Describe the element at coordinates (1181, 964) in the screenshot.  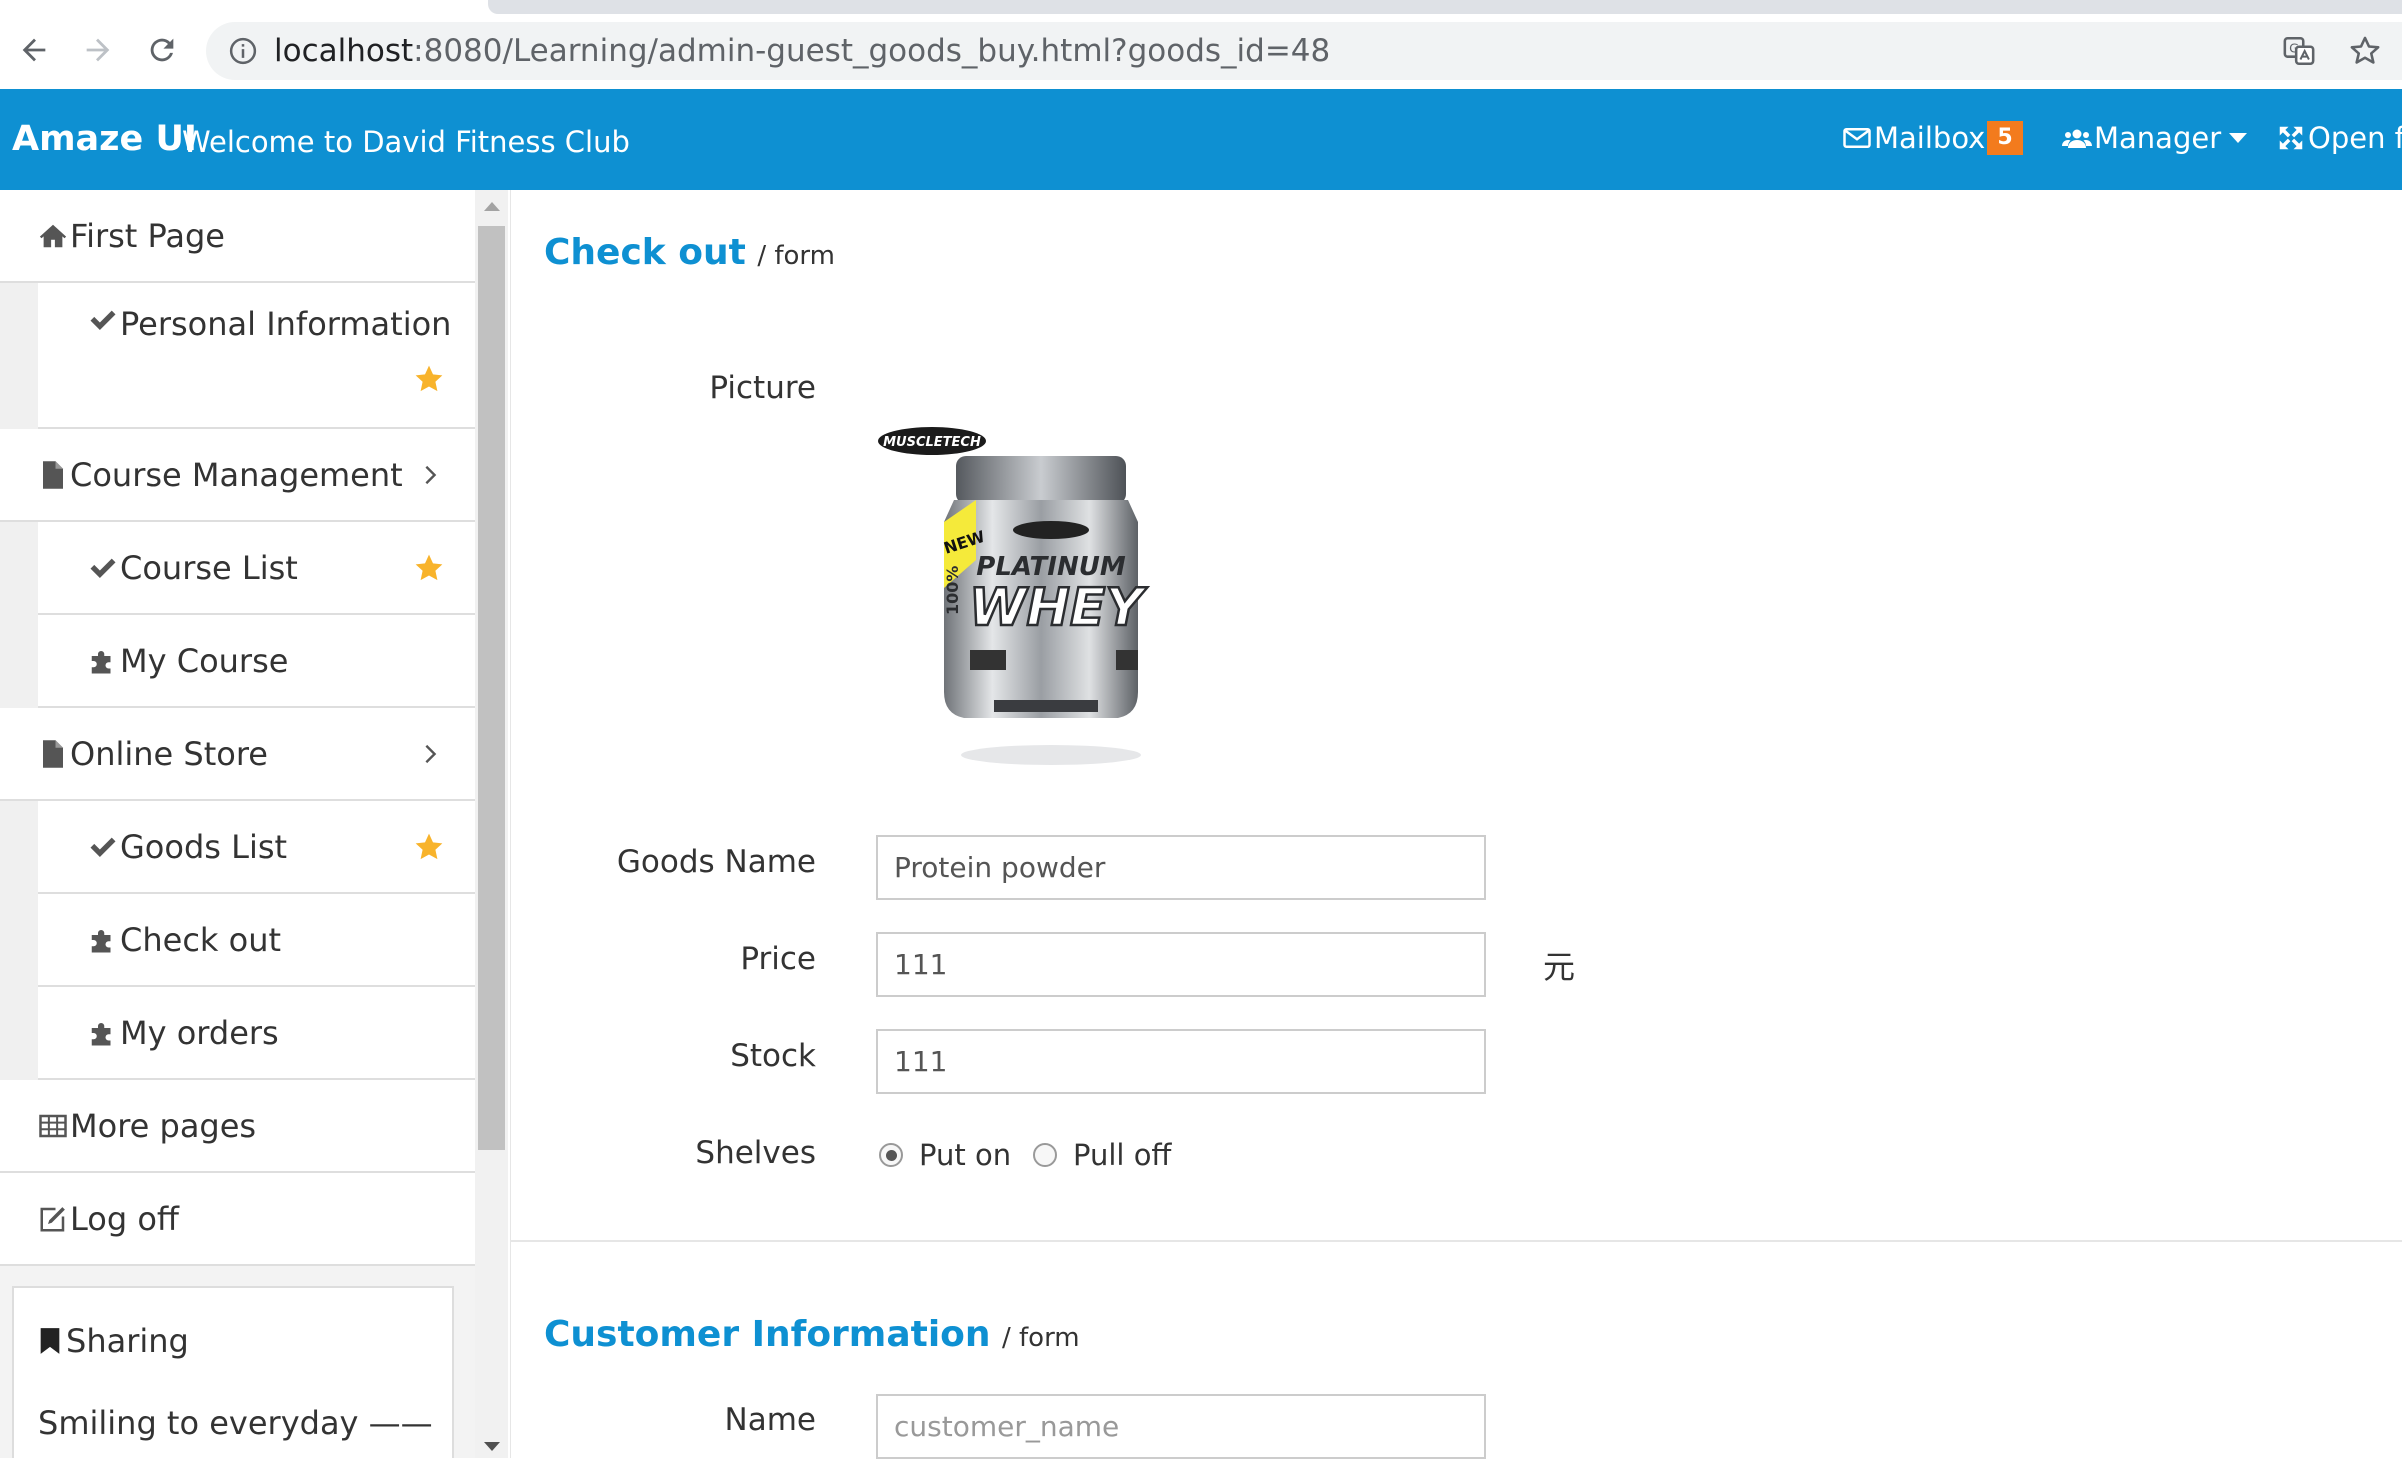
I see `price-input` at that location.